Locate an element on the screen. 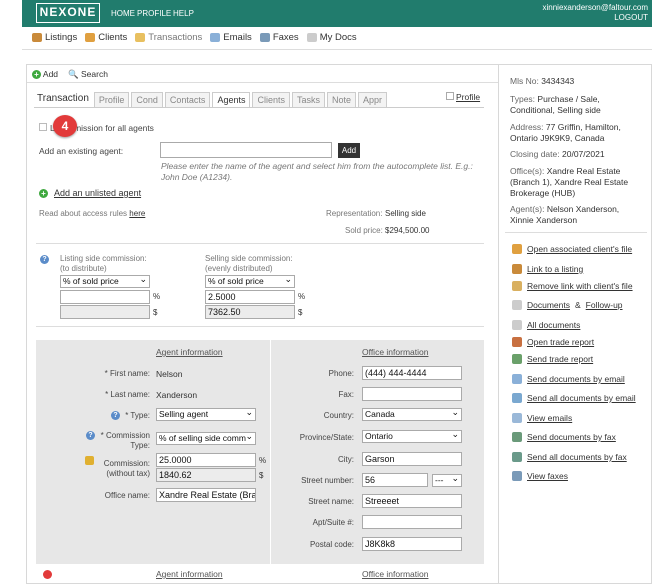  open-trade-report-link: Open trade report is located at coordinates (553, 342).